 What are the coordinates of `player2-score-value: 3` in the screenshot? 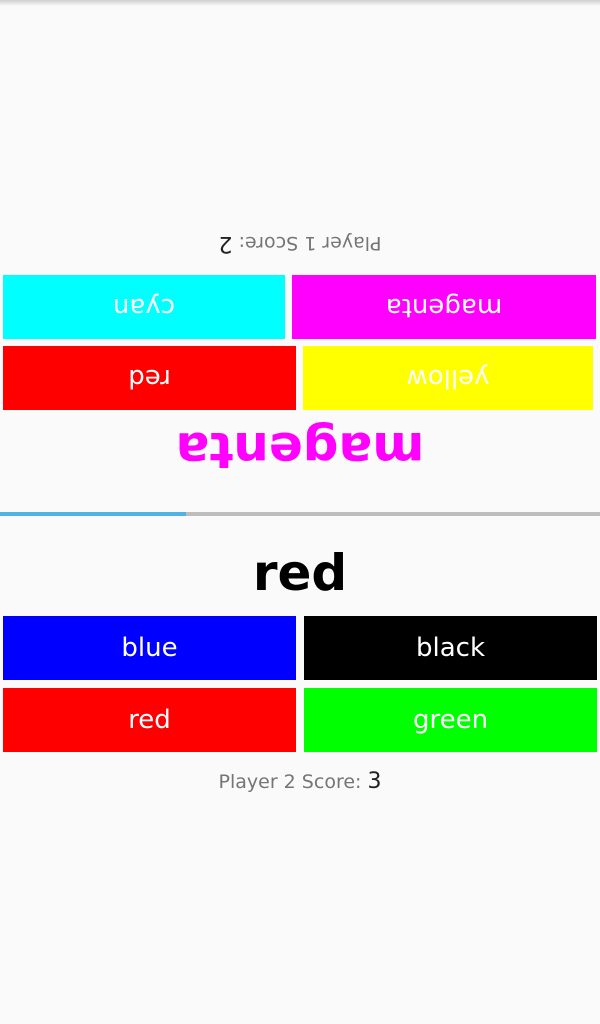 It's located at (374, 781).